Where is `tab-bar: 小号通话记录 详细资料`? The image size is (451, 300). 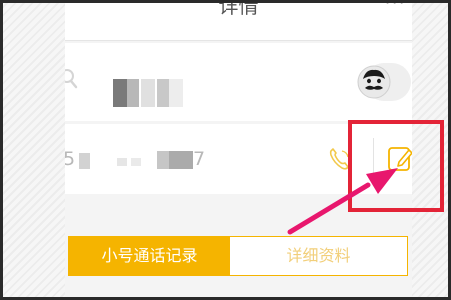
tab-bar: 小号通话记录 详细资料 is located at coordinates (238, 256).